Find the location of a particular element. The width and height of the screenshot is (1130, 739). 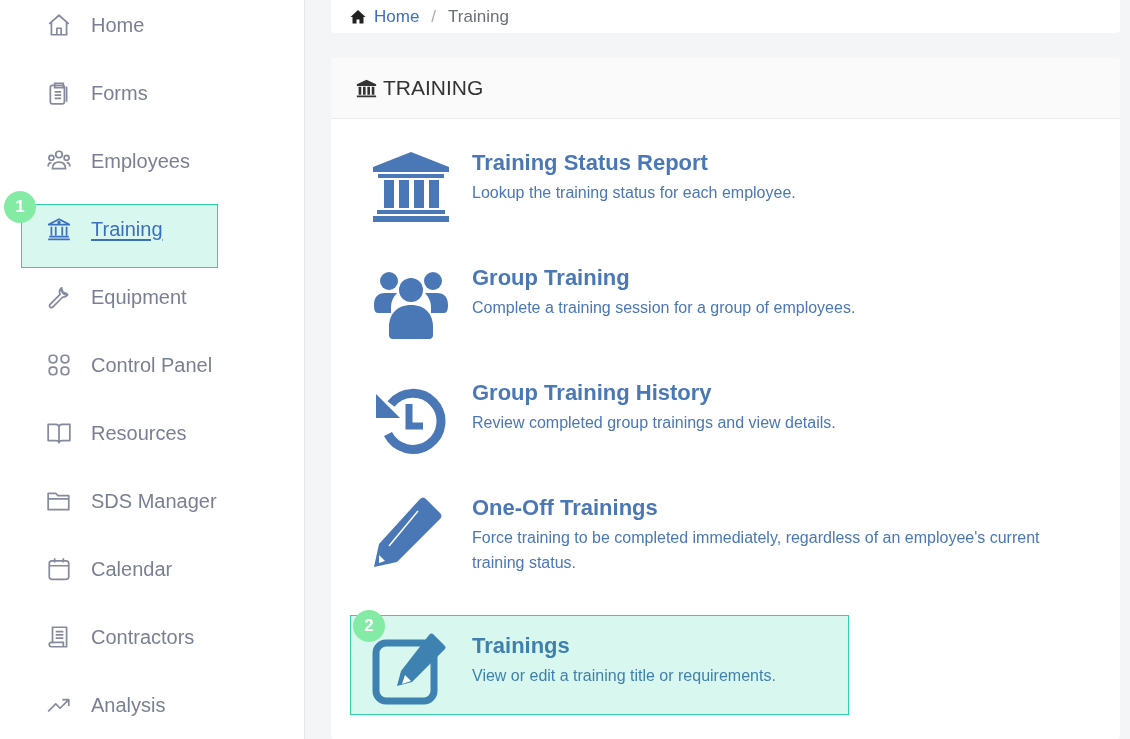

sidebar-item: Calendar is located at coordinates (132, 569).